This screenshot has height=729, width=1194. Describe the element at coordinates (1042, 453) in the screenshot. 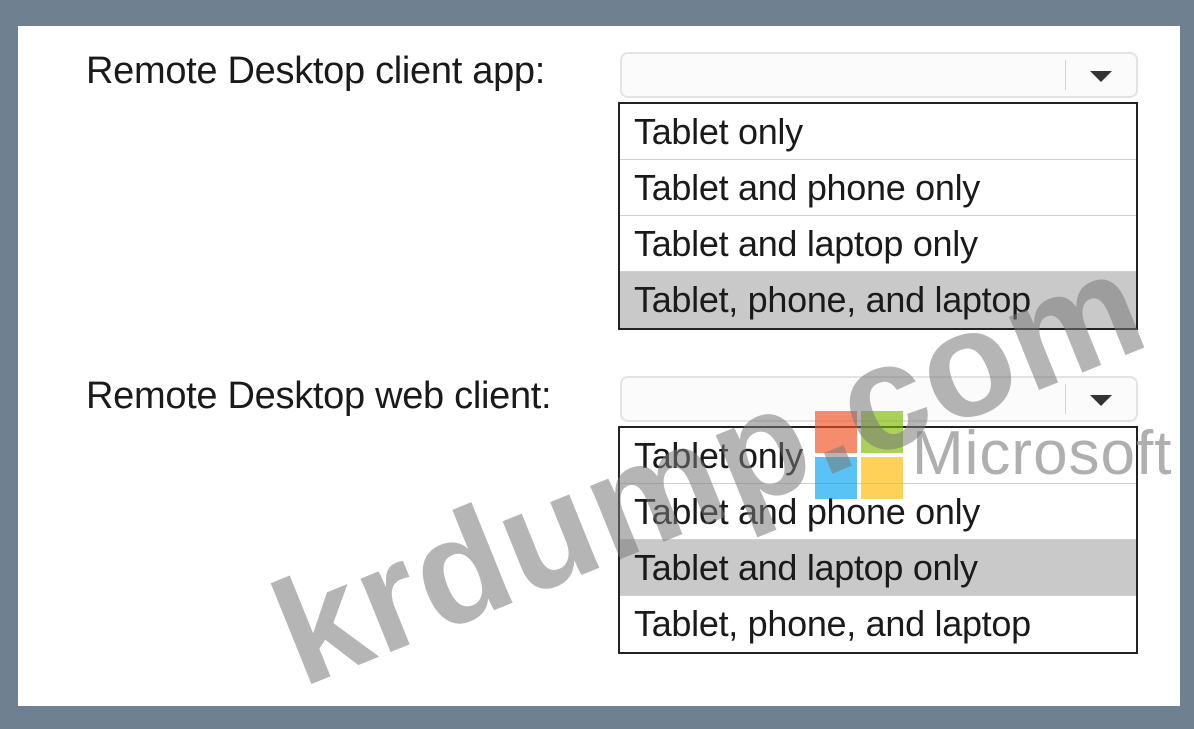

I see `microsoft-logo-text: Microsoft` at that location.